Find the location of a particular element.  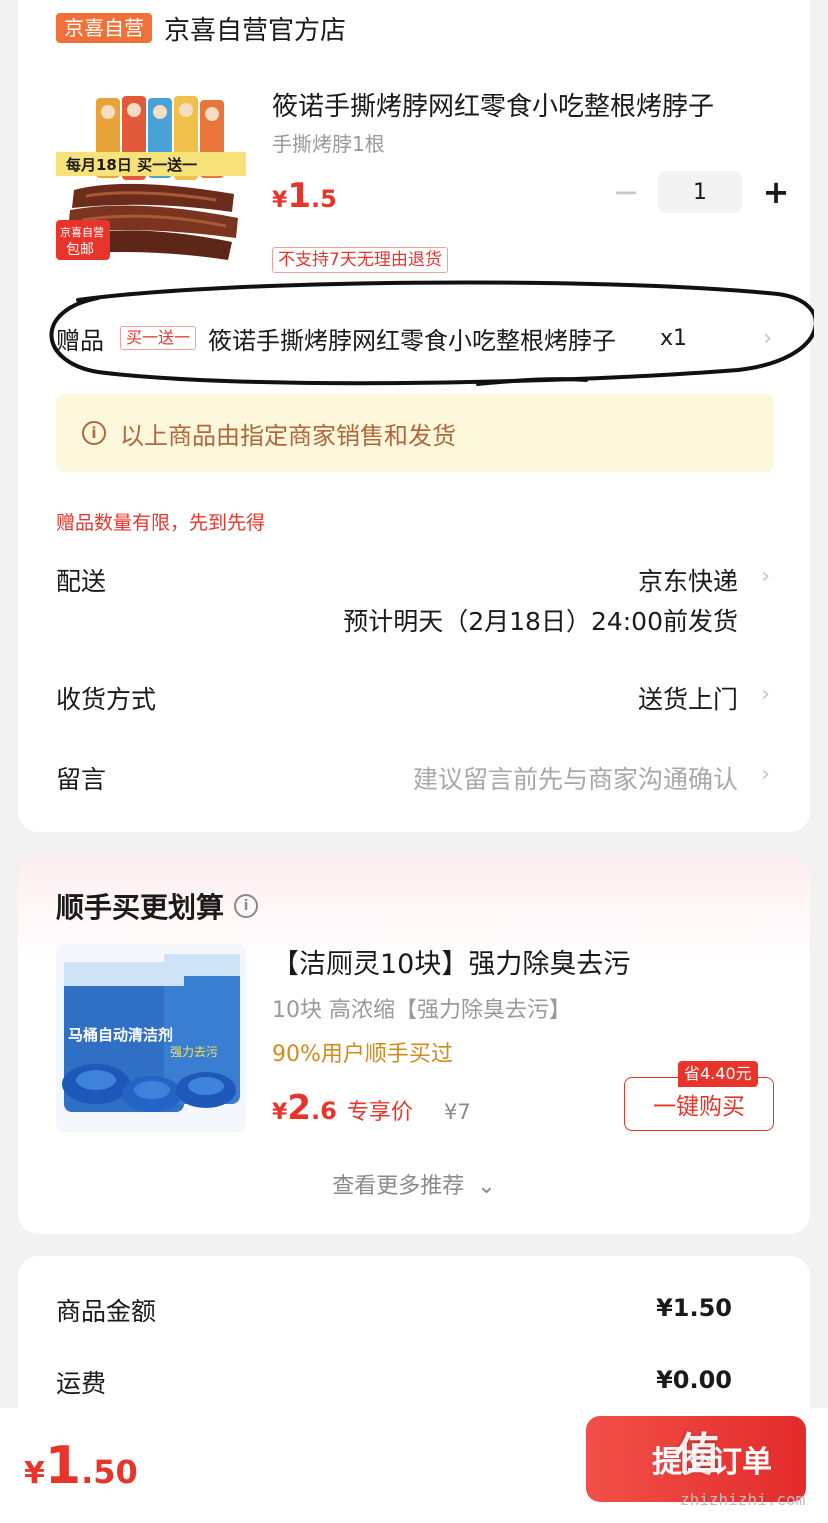

seller-notice: i 以上商品由指定商家销售和发货 is located at coordinates (415, 433).